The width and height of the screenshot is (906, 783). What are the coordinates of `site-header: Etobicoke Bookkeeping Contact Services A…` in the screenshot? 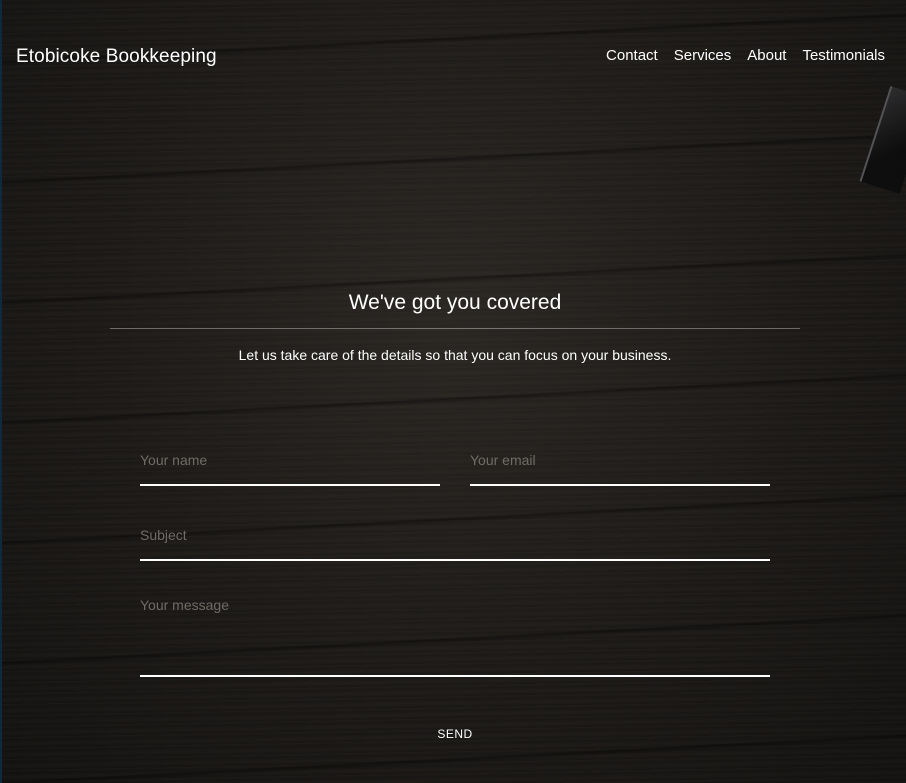 It's located at (453, 57).